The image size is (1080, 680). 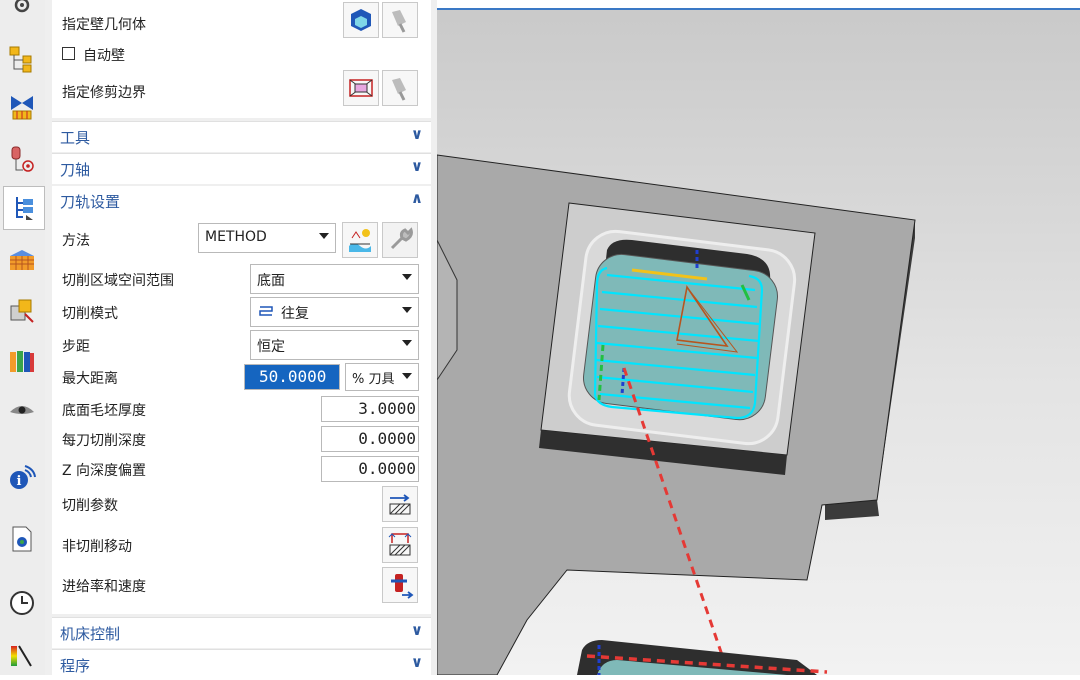 I want to click on show-wall-geometry-button, so click(x=400, y=20).